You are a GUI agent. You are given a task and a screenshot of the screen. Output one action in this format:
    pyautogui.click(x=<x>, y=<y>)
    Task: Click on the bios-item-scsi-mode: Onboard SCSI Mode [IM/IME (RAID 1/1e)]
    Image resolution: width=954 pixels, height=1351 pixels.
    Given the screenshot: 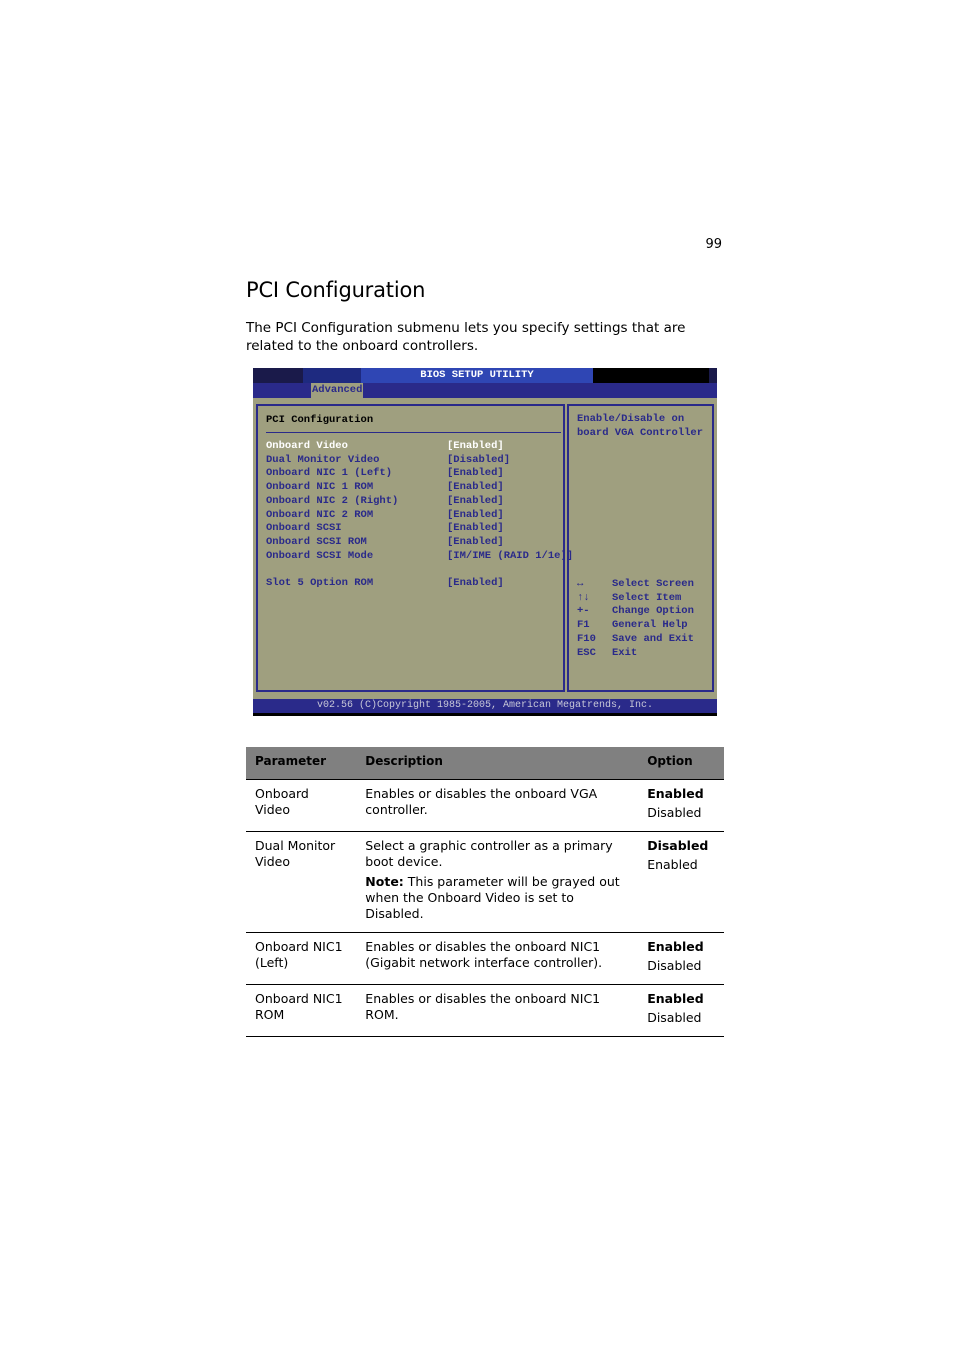 What is the action you would take?
    pyautogui.click(x=419, y=556)
    